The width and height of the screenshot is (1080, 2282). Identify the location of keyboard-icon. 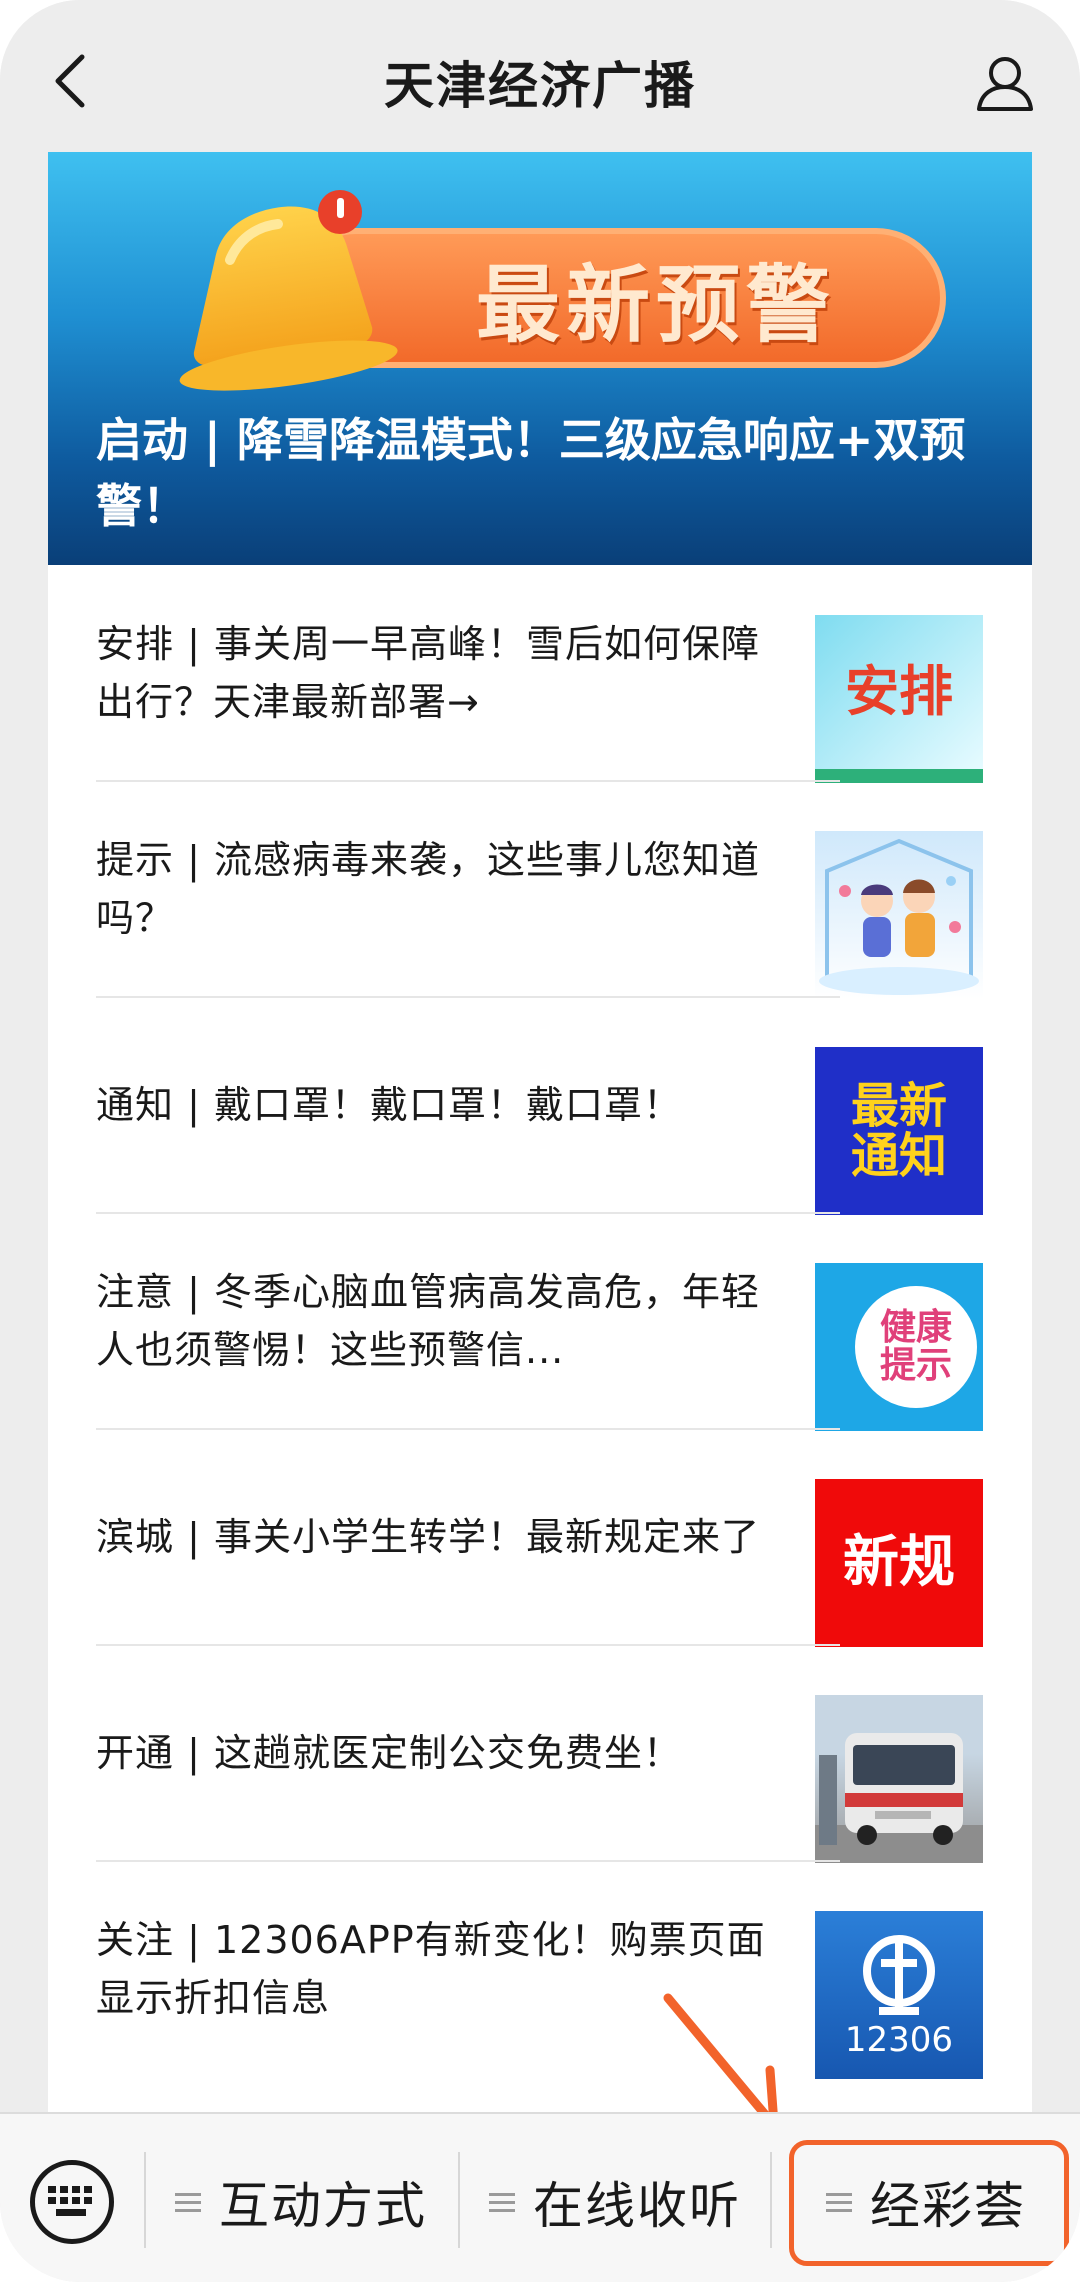
(70, 2201).